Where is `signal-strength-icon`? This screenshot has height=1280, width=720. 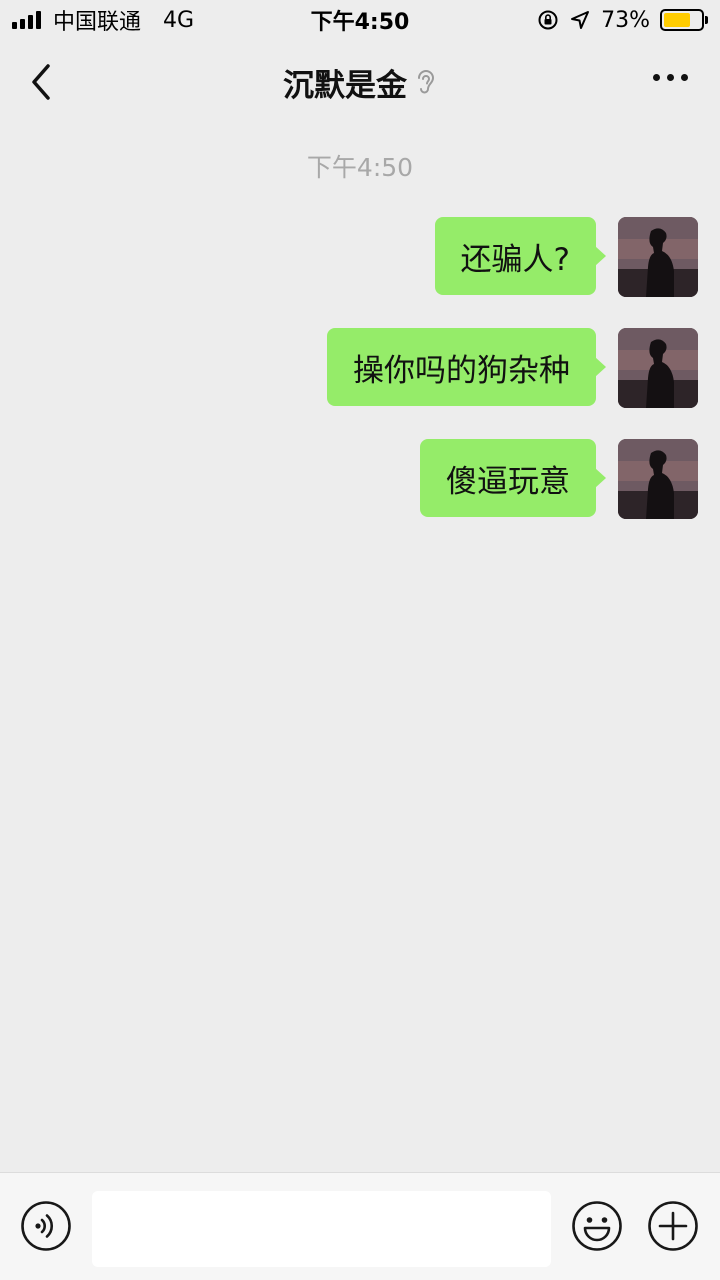
signal-strength-icon is located at coordinates (26, 20).